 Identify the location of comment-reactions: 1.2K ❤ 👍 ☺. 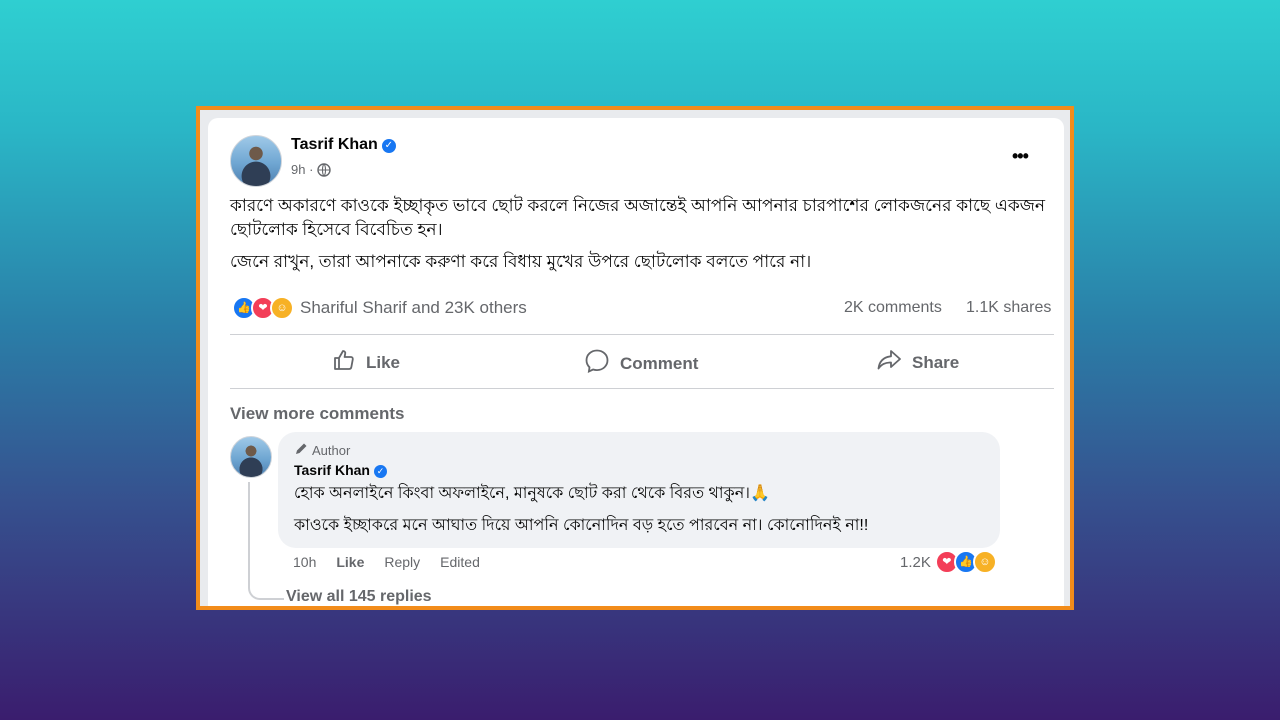
(948, 562).